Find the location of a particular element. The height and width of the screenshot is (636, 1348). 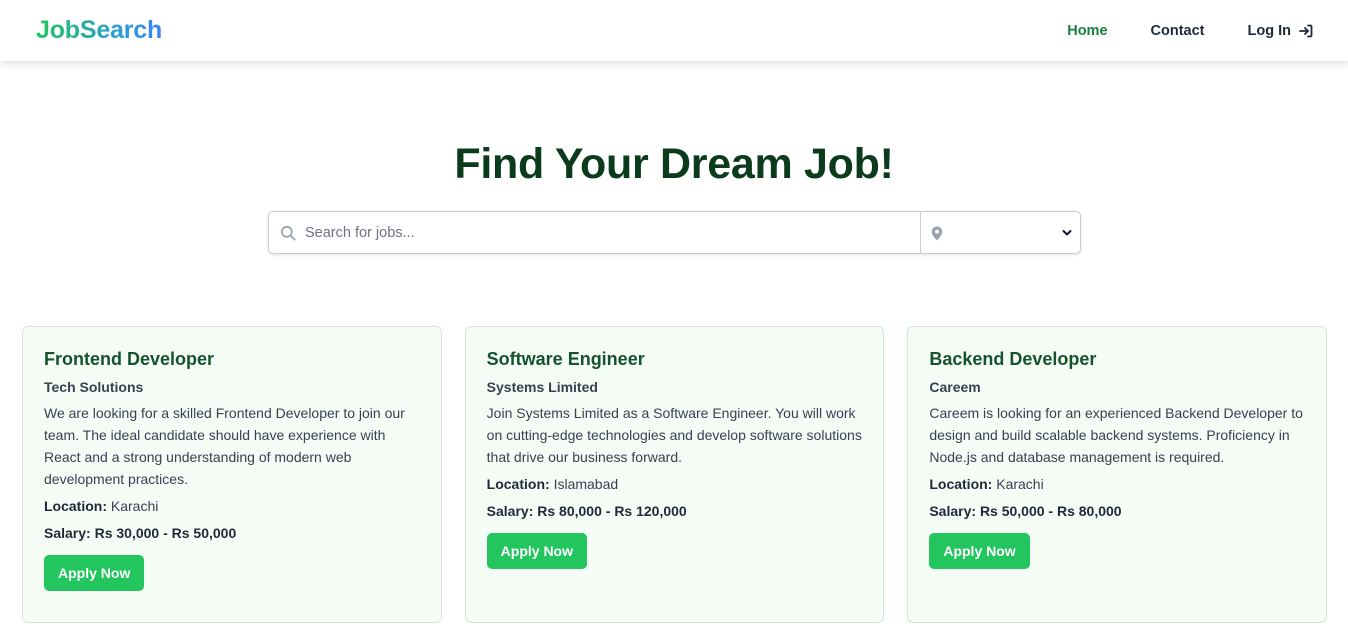

job-company: Careem is located at coordinates (955, 387).